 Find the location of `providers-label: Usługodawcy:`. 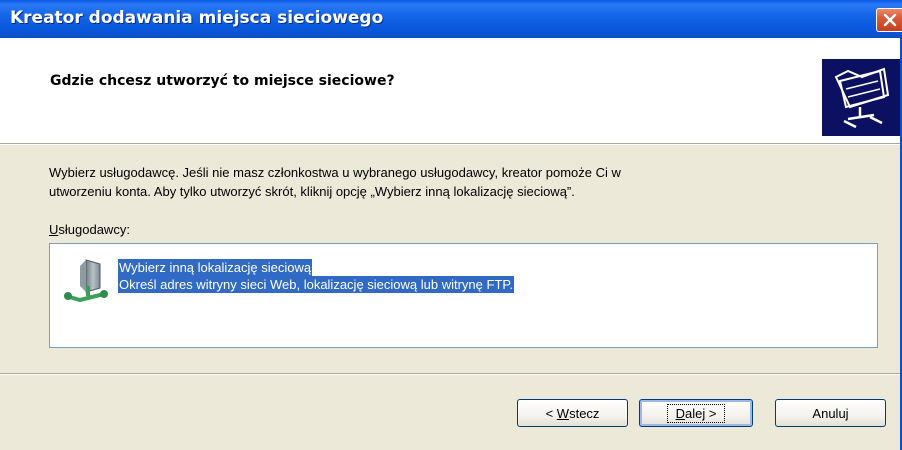

providers-label: Usługodawcy: is located at coordinates (89, 229).